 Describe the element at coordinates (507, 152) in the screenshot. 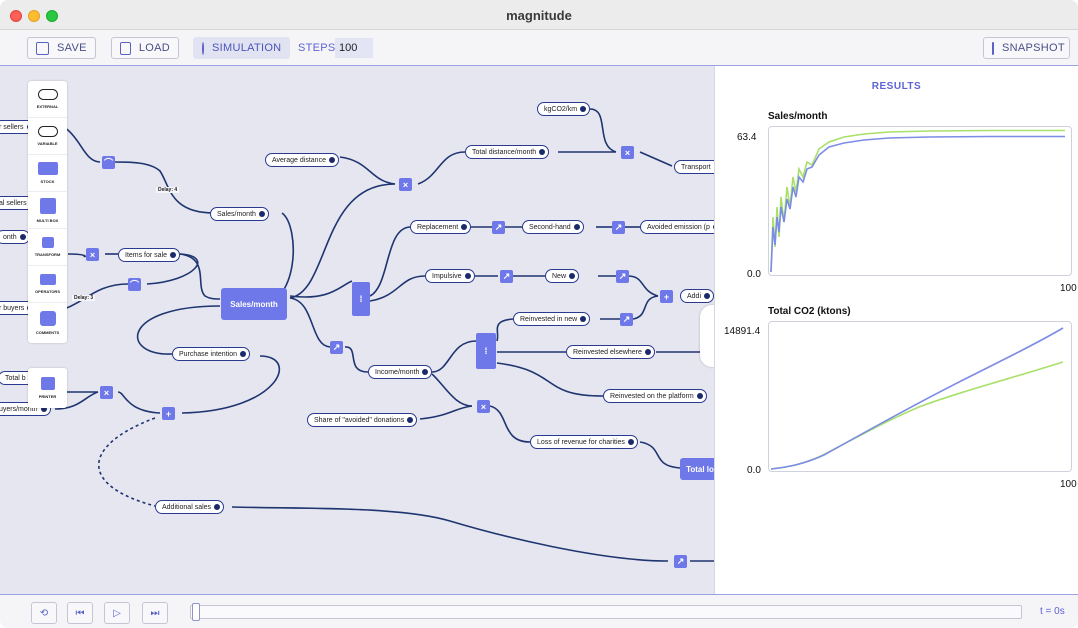

I see `node-total-distance: Total distance/month` at that location.